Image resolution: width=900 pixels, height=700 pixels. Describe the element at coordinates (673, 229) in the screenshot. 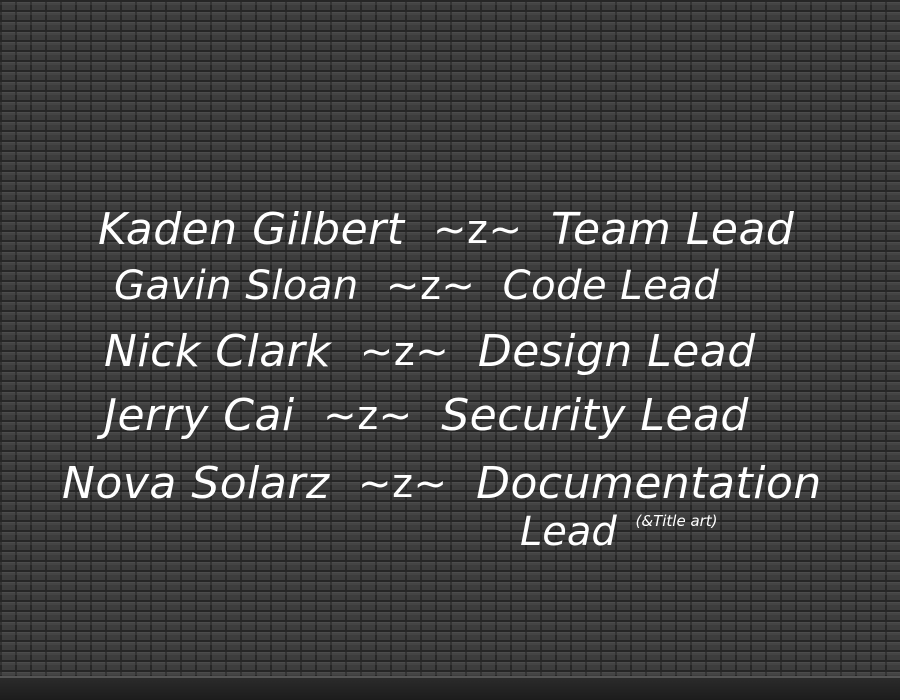

I see `credit-role: Team Lead` at that location.